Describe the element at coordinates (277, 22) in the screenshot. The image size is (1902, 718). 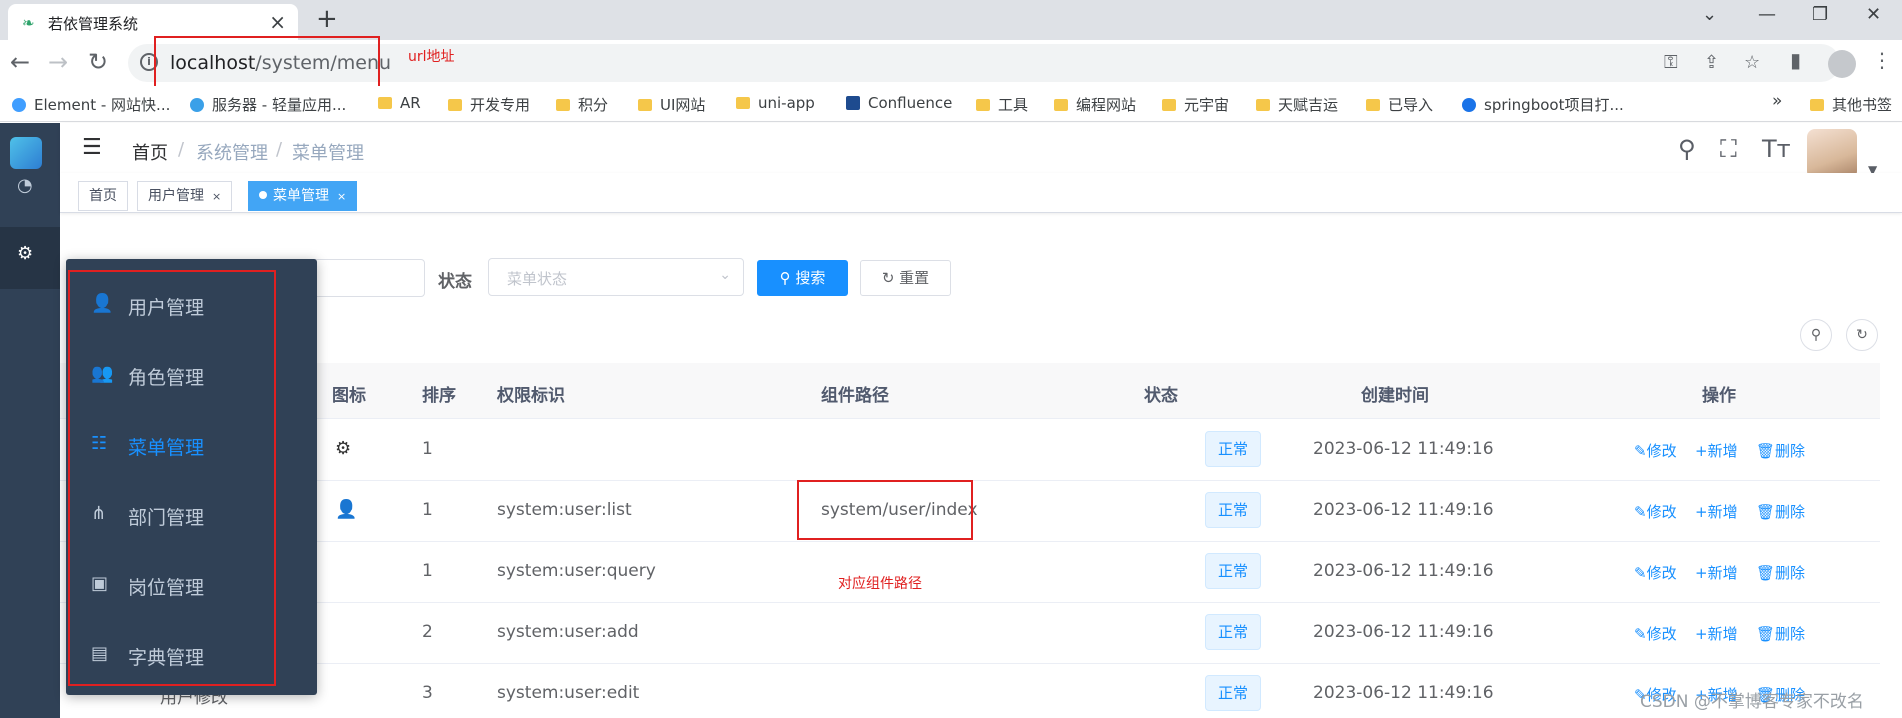
I see `close-tab-icon: ×` at that location.